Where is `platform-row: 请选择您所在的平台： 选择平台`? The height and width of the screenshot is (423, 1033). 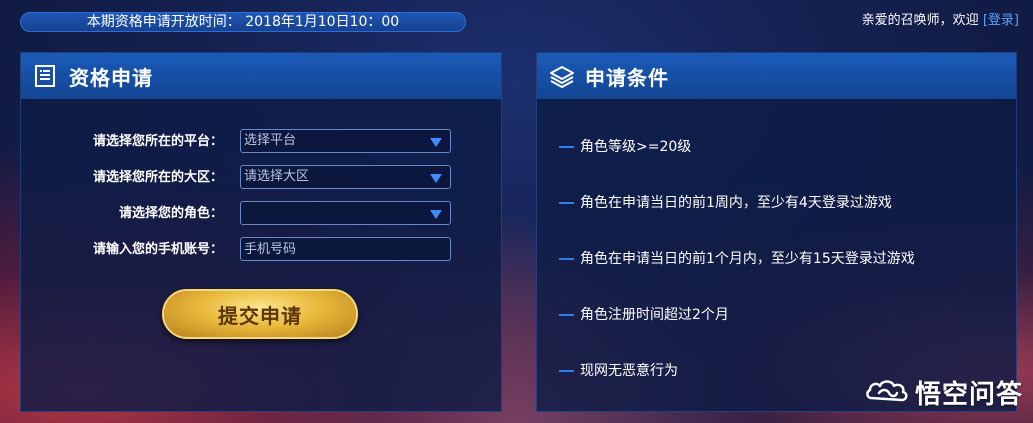 platform-row: 请选择您所在的平台： 选择平台 is located at coordinates (262, 142).